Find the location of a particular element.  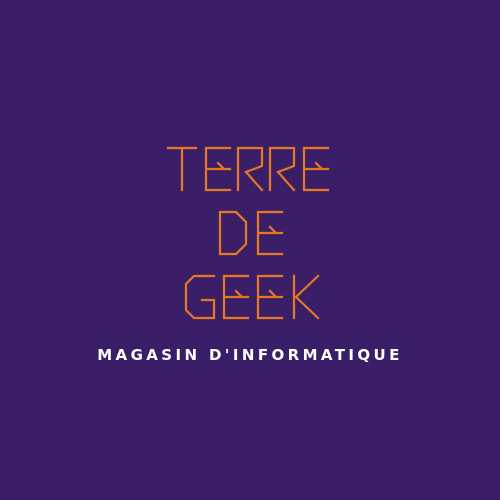

logo-line-geek is located at coordinates (252, 297).